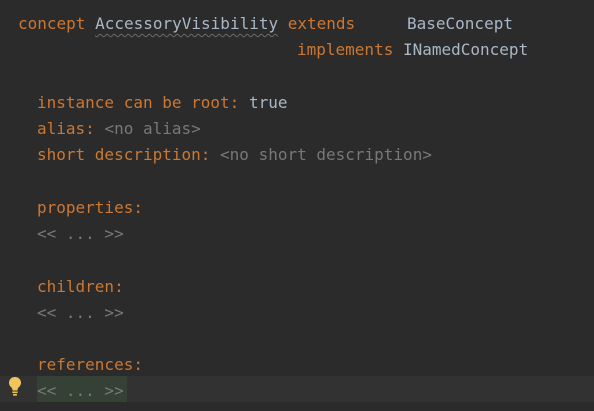  What do you see at coordinates (80, 313) in the screenshot?
I see `children-placeholder: << ... >>` at bounding box center [80, 313].